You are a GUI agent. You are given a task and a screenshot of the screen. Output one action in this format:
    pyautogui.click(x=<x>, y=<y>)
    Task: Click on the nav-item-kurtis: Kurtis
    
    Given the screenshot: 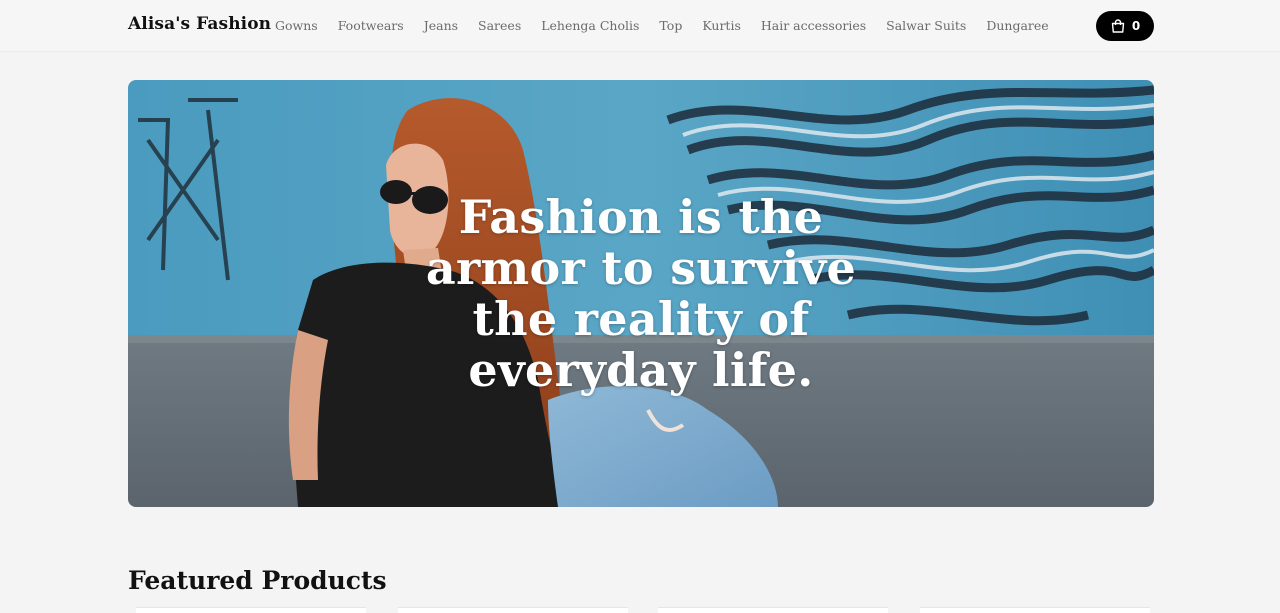 What is the action you would take?
    pyautogui.click(x=721, y=25)
    